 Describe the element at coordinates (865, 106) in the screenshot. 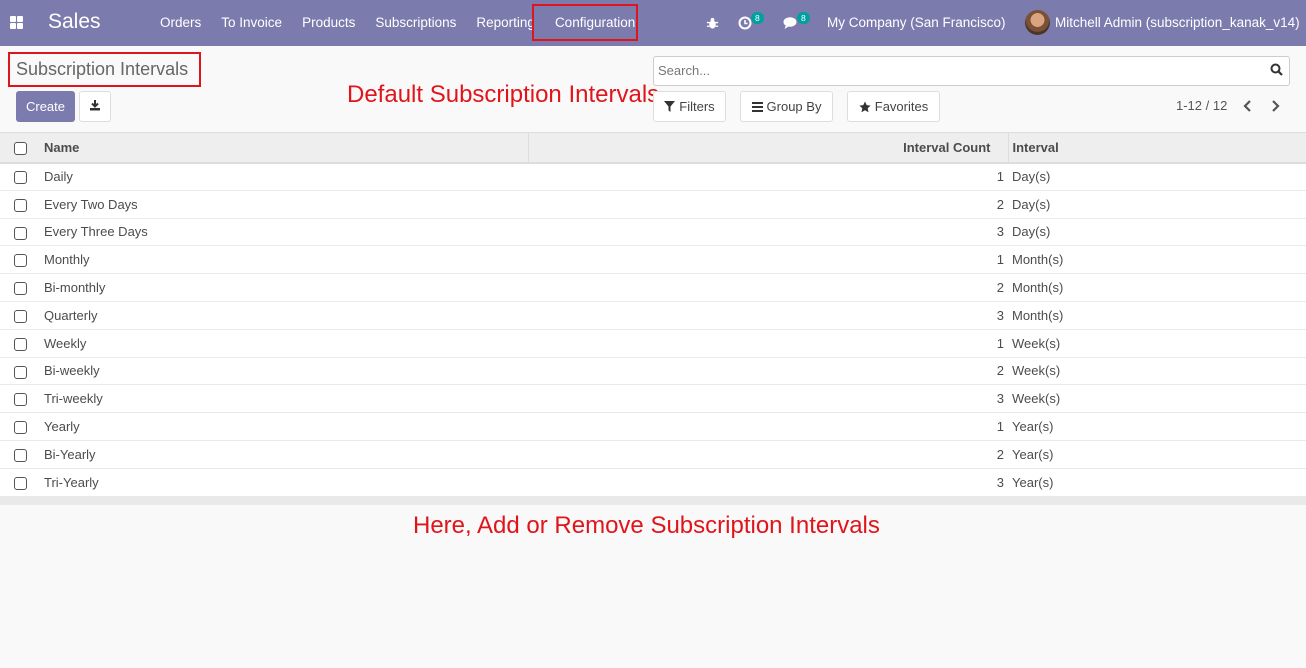

I see `star-icon` at that location.